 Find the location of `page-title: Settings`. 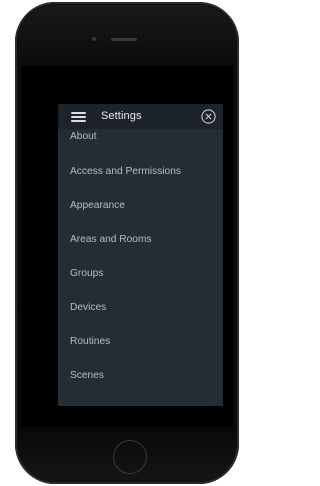

page-title: Settings is located at coordinates (121, 116).